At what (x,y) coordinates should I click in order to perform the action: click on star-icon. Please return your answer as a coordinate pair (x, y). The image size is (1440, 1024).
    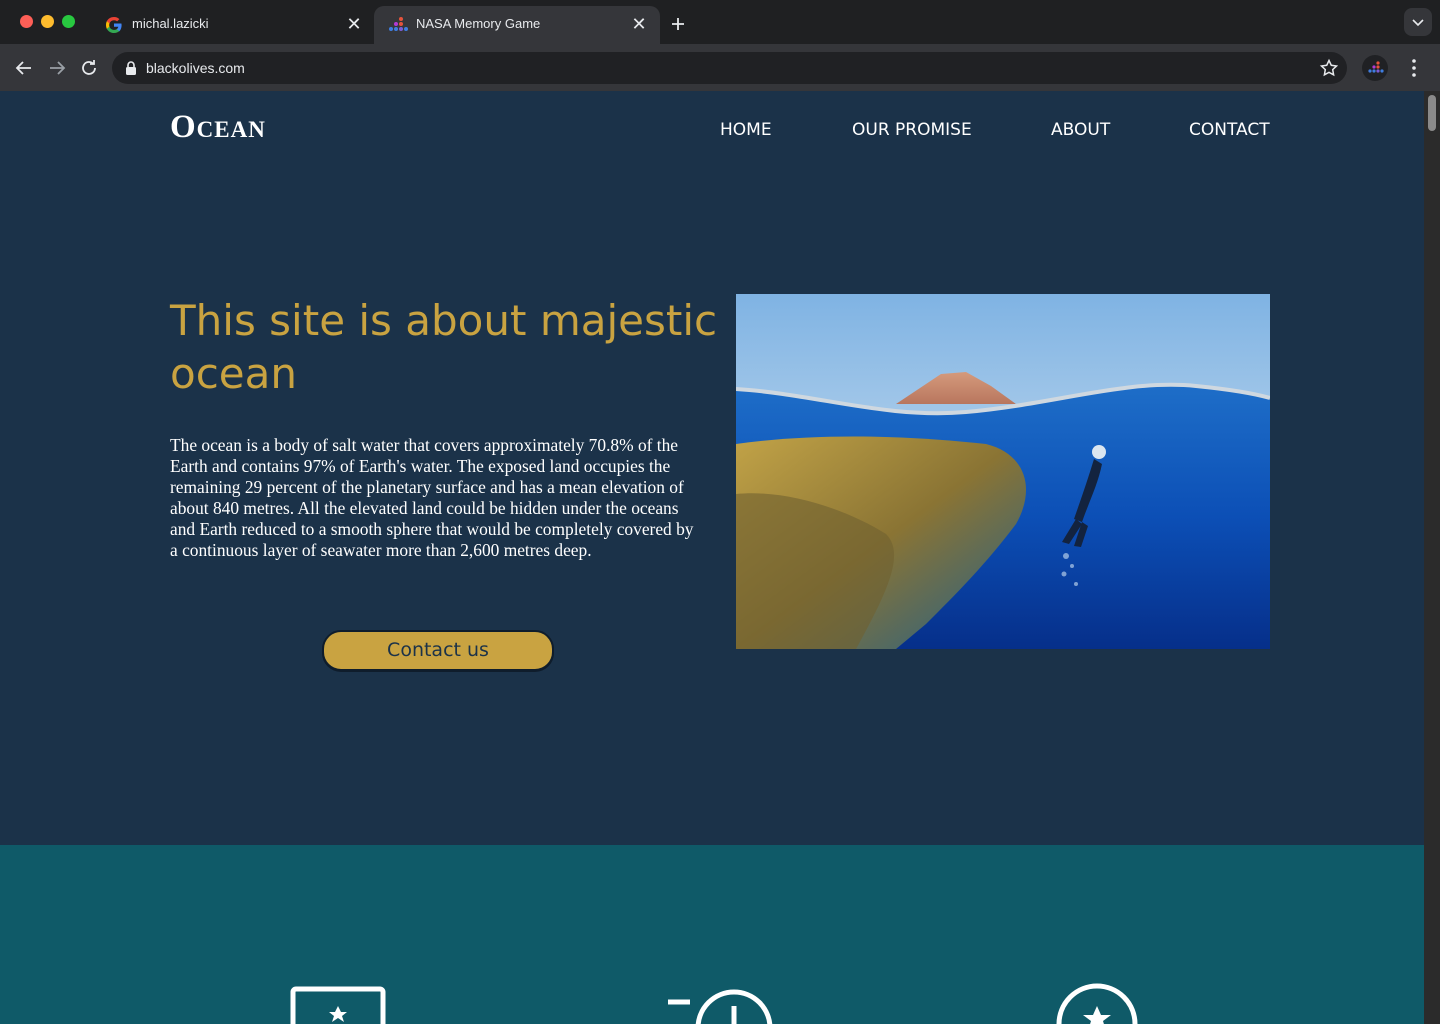
    Looking at the image, I should click on (1329, 68).